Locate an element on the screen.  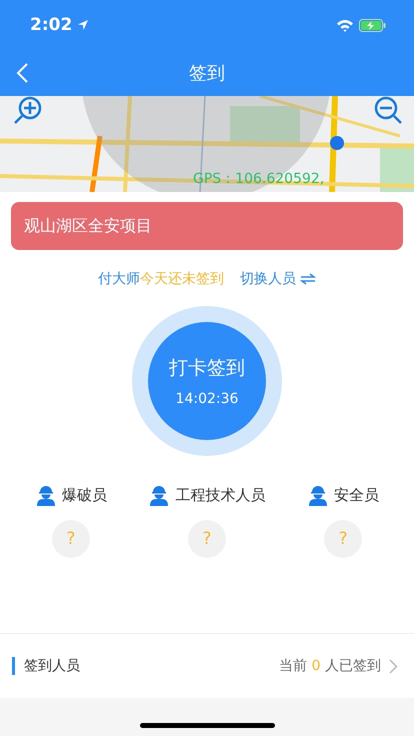
punch-in-button: 打卡签到 14:02:36 is located at coordinates (207, 381).